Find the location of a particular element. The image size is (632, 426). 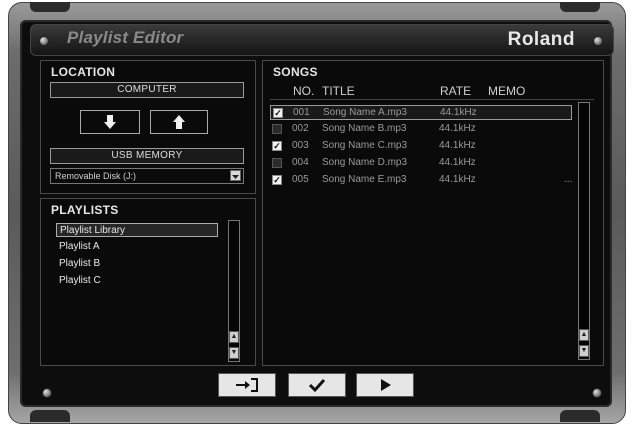

song-row: 002 Song Name B.mp3 44.1kHz is located at coordinates (421, 129).